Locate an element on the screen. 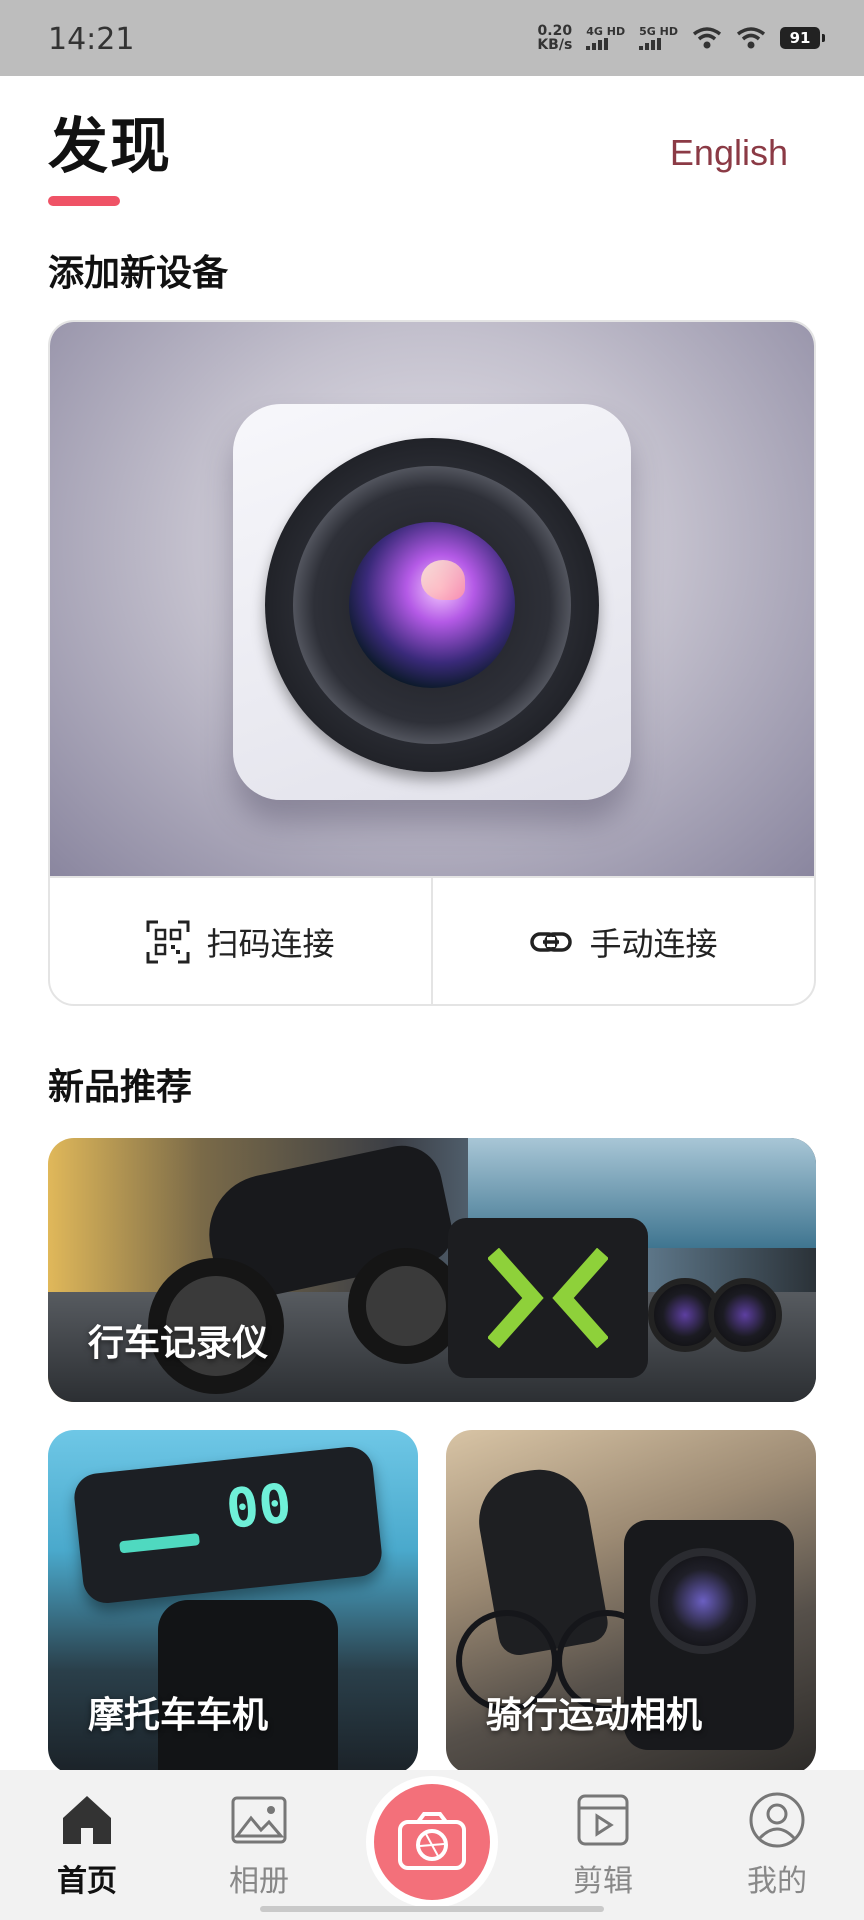 The image size is (864, 1920). language-switch-link: English is located at coordinates (729, 153).